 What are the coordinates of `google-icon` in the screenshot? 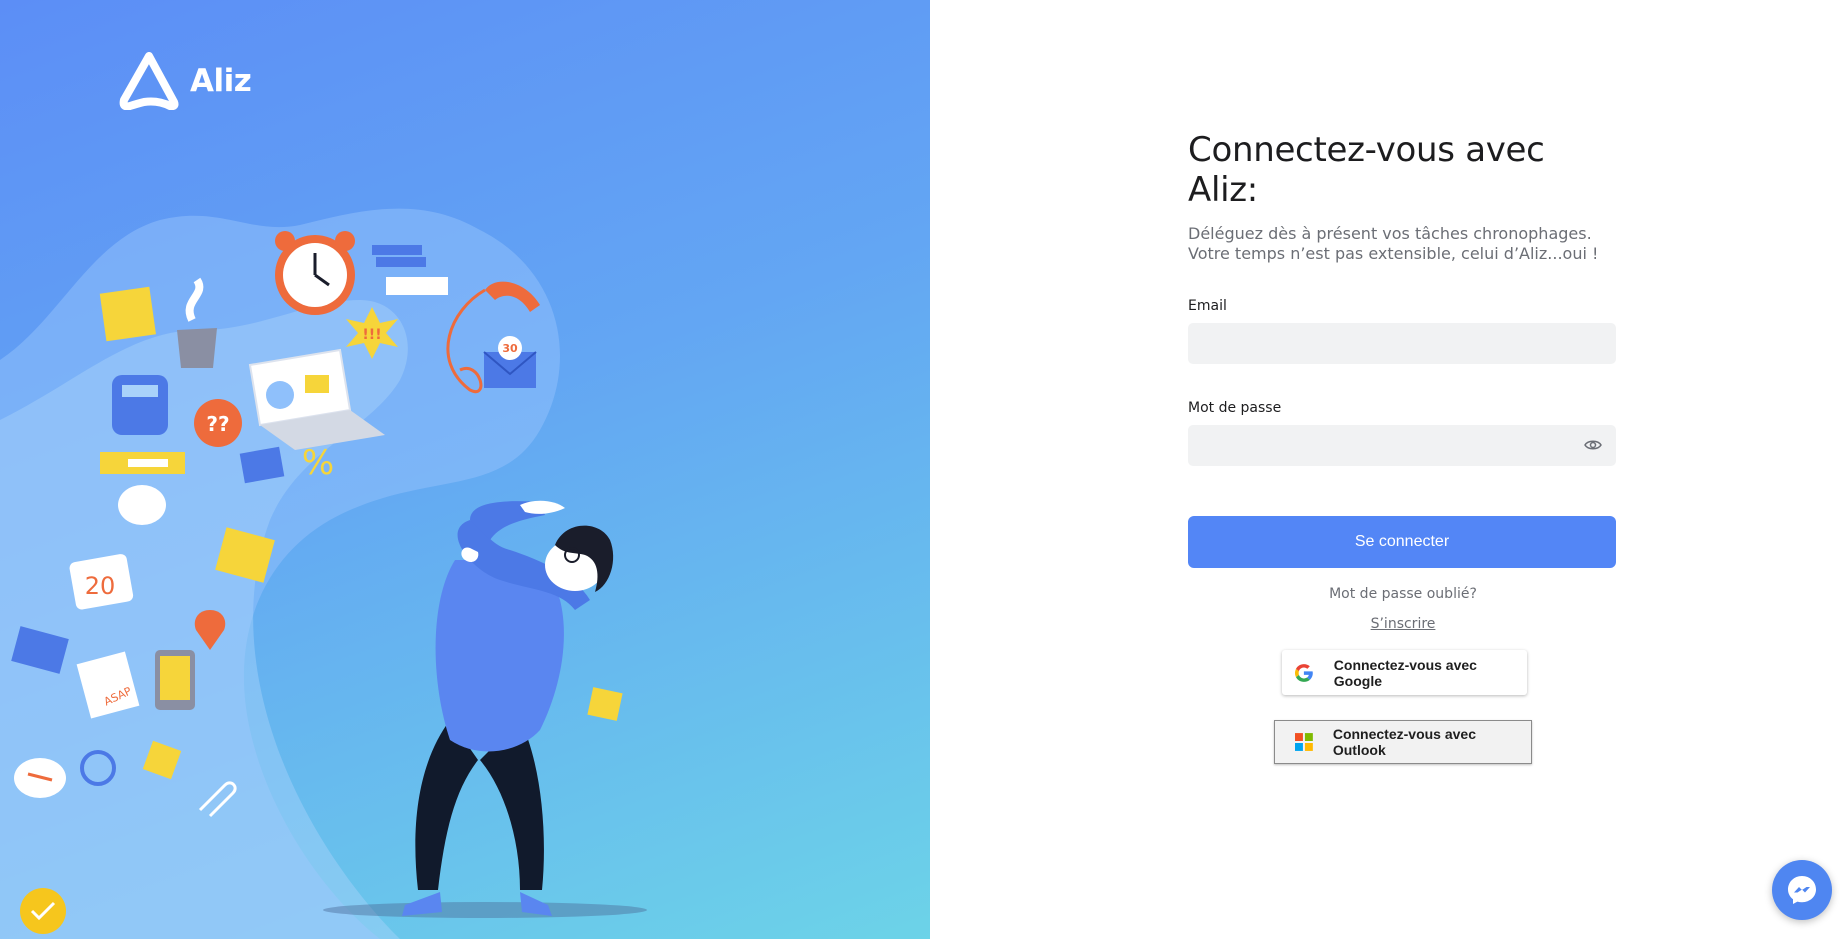 It's located at (1303, 672).